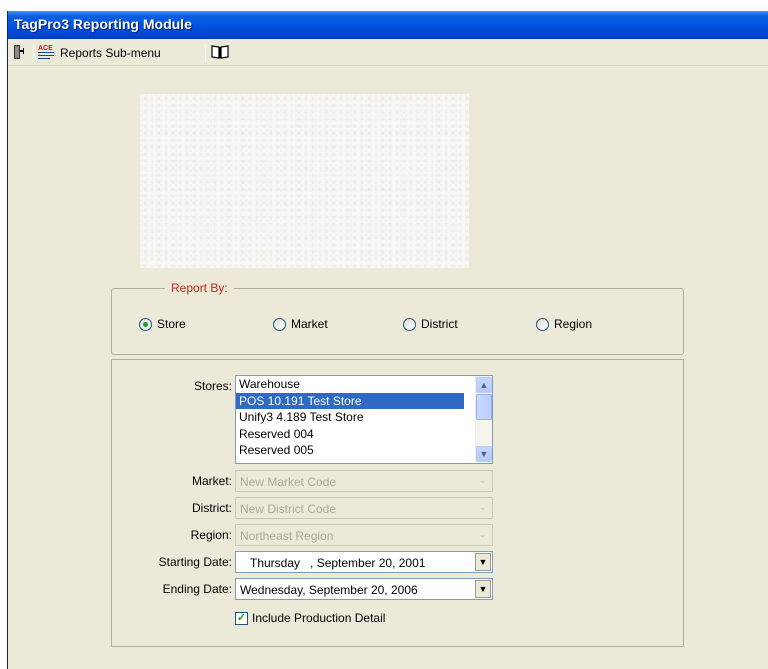  Describe the element at coordinates (388, 52) in the screenshot. I see `toolbar: ACE Reports Sub-menu` at that location.